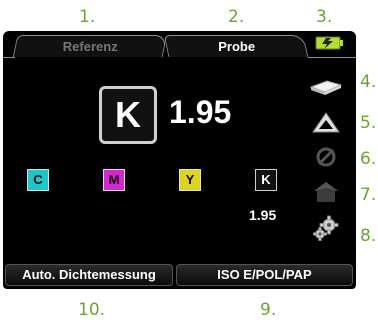 The width and height of the screenshot is (378, 323). I want to click on tab-referenz-label: Referenz, so click(90, 46).